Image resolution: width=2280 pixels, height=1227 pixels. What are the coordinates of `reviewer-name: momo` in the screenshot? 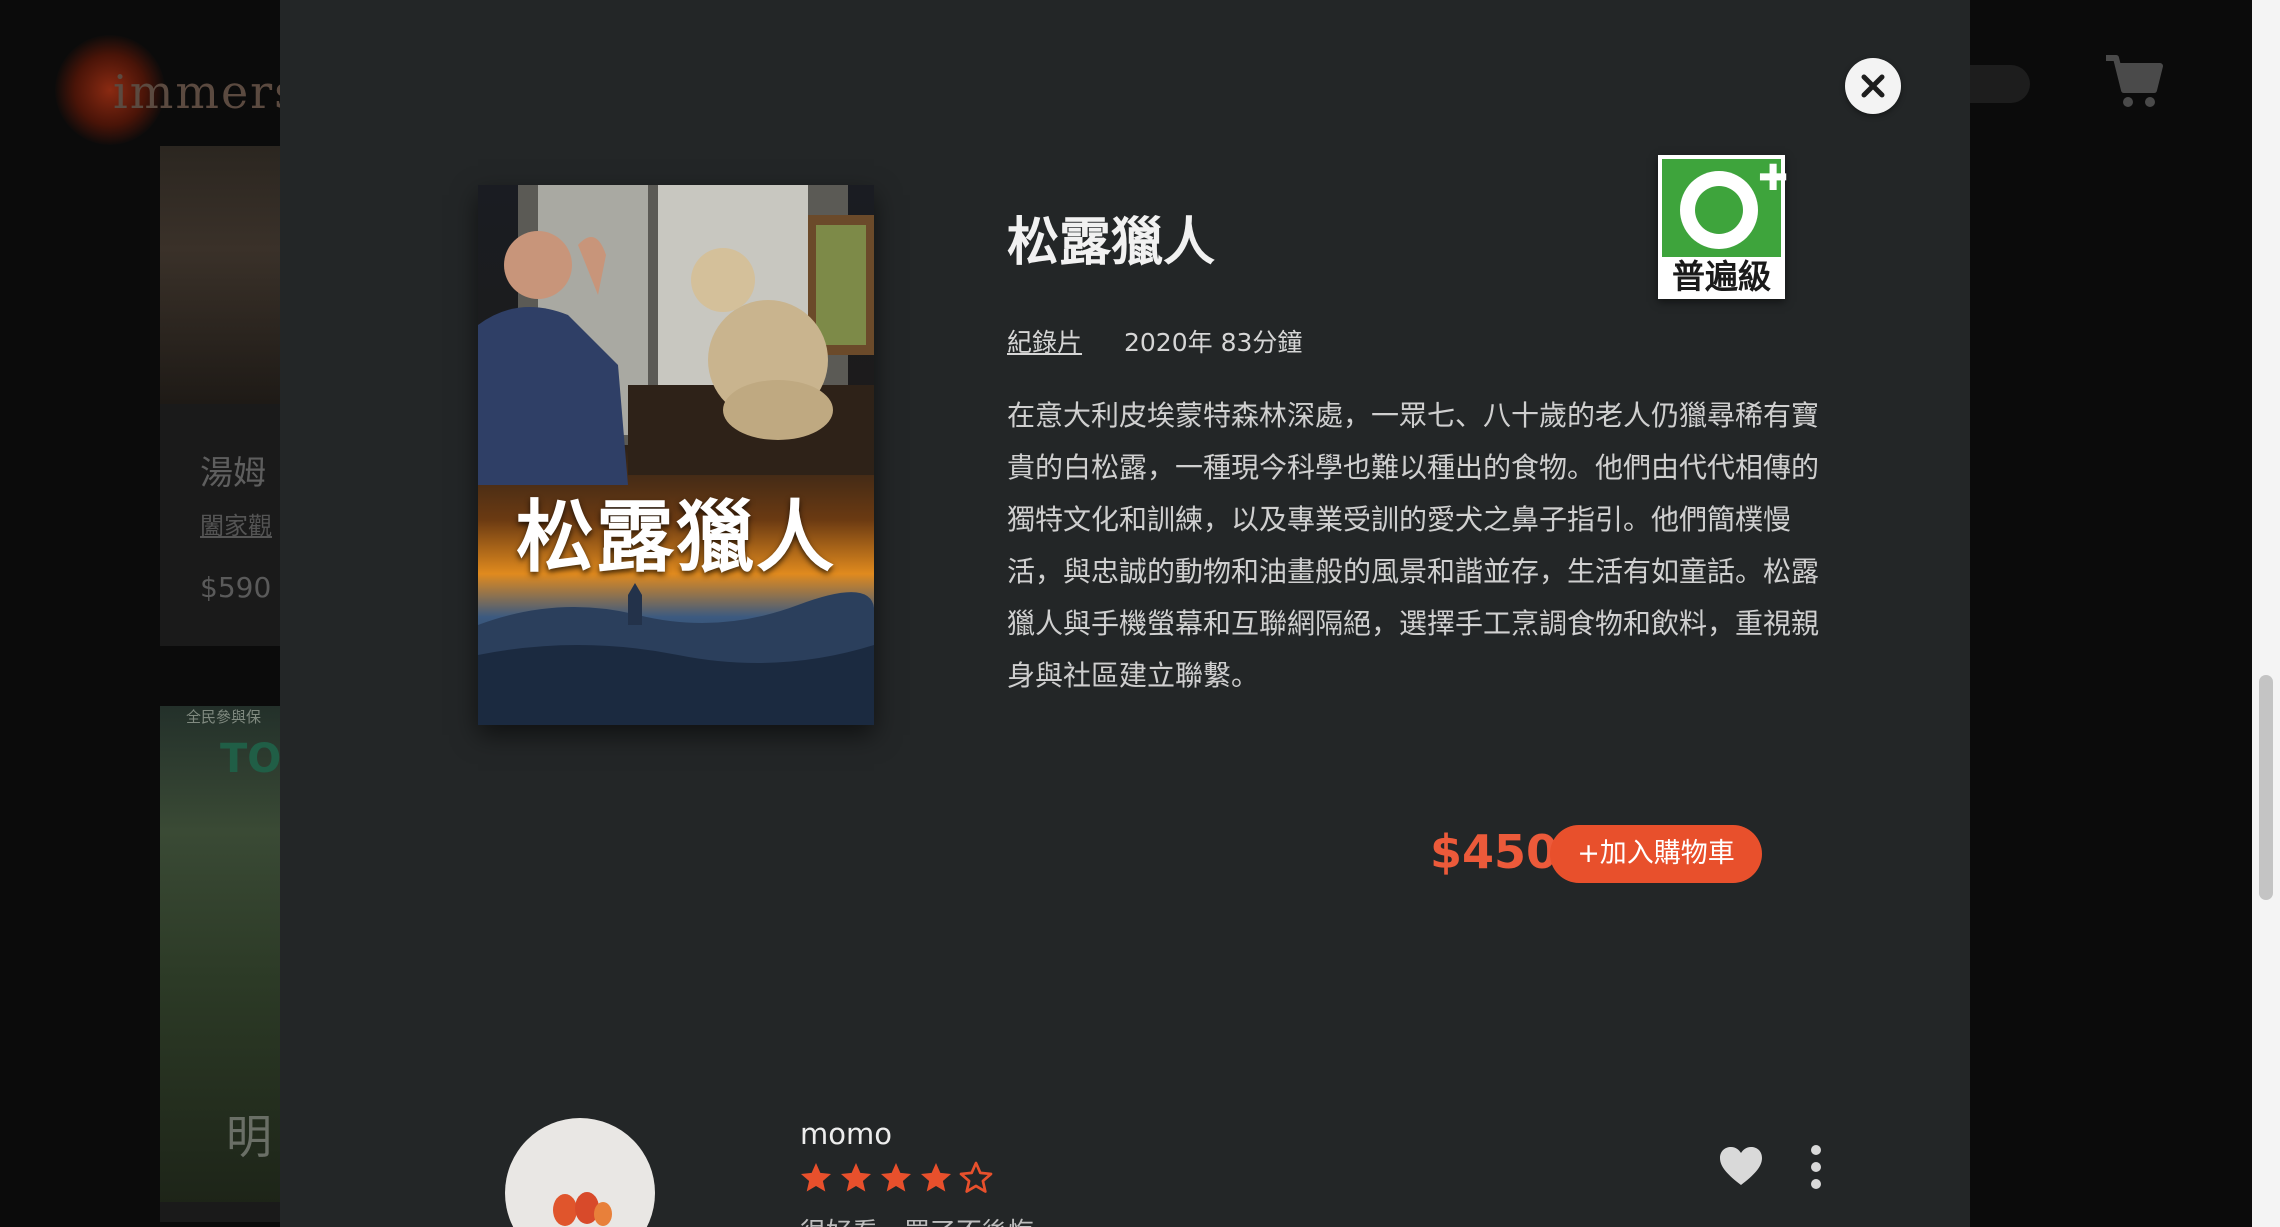 It's located at (846, 1134).